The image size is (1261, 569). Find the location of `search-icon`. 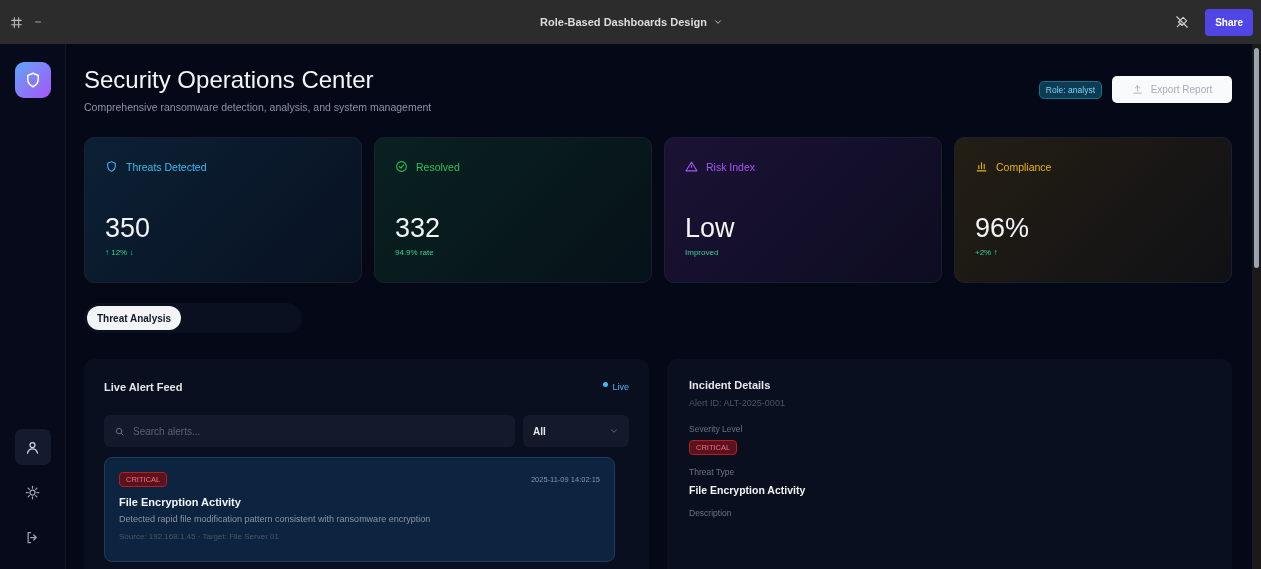

search-icon is located at coordinates (119, 431).